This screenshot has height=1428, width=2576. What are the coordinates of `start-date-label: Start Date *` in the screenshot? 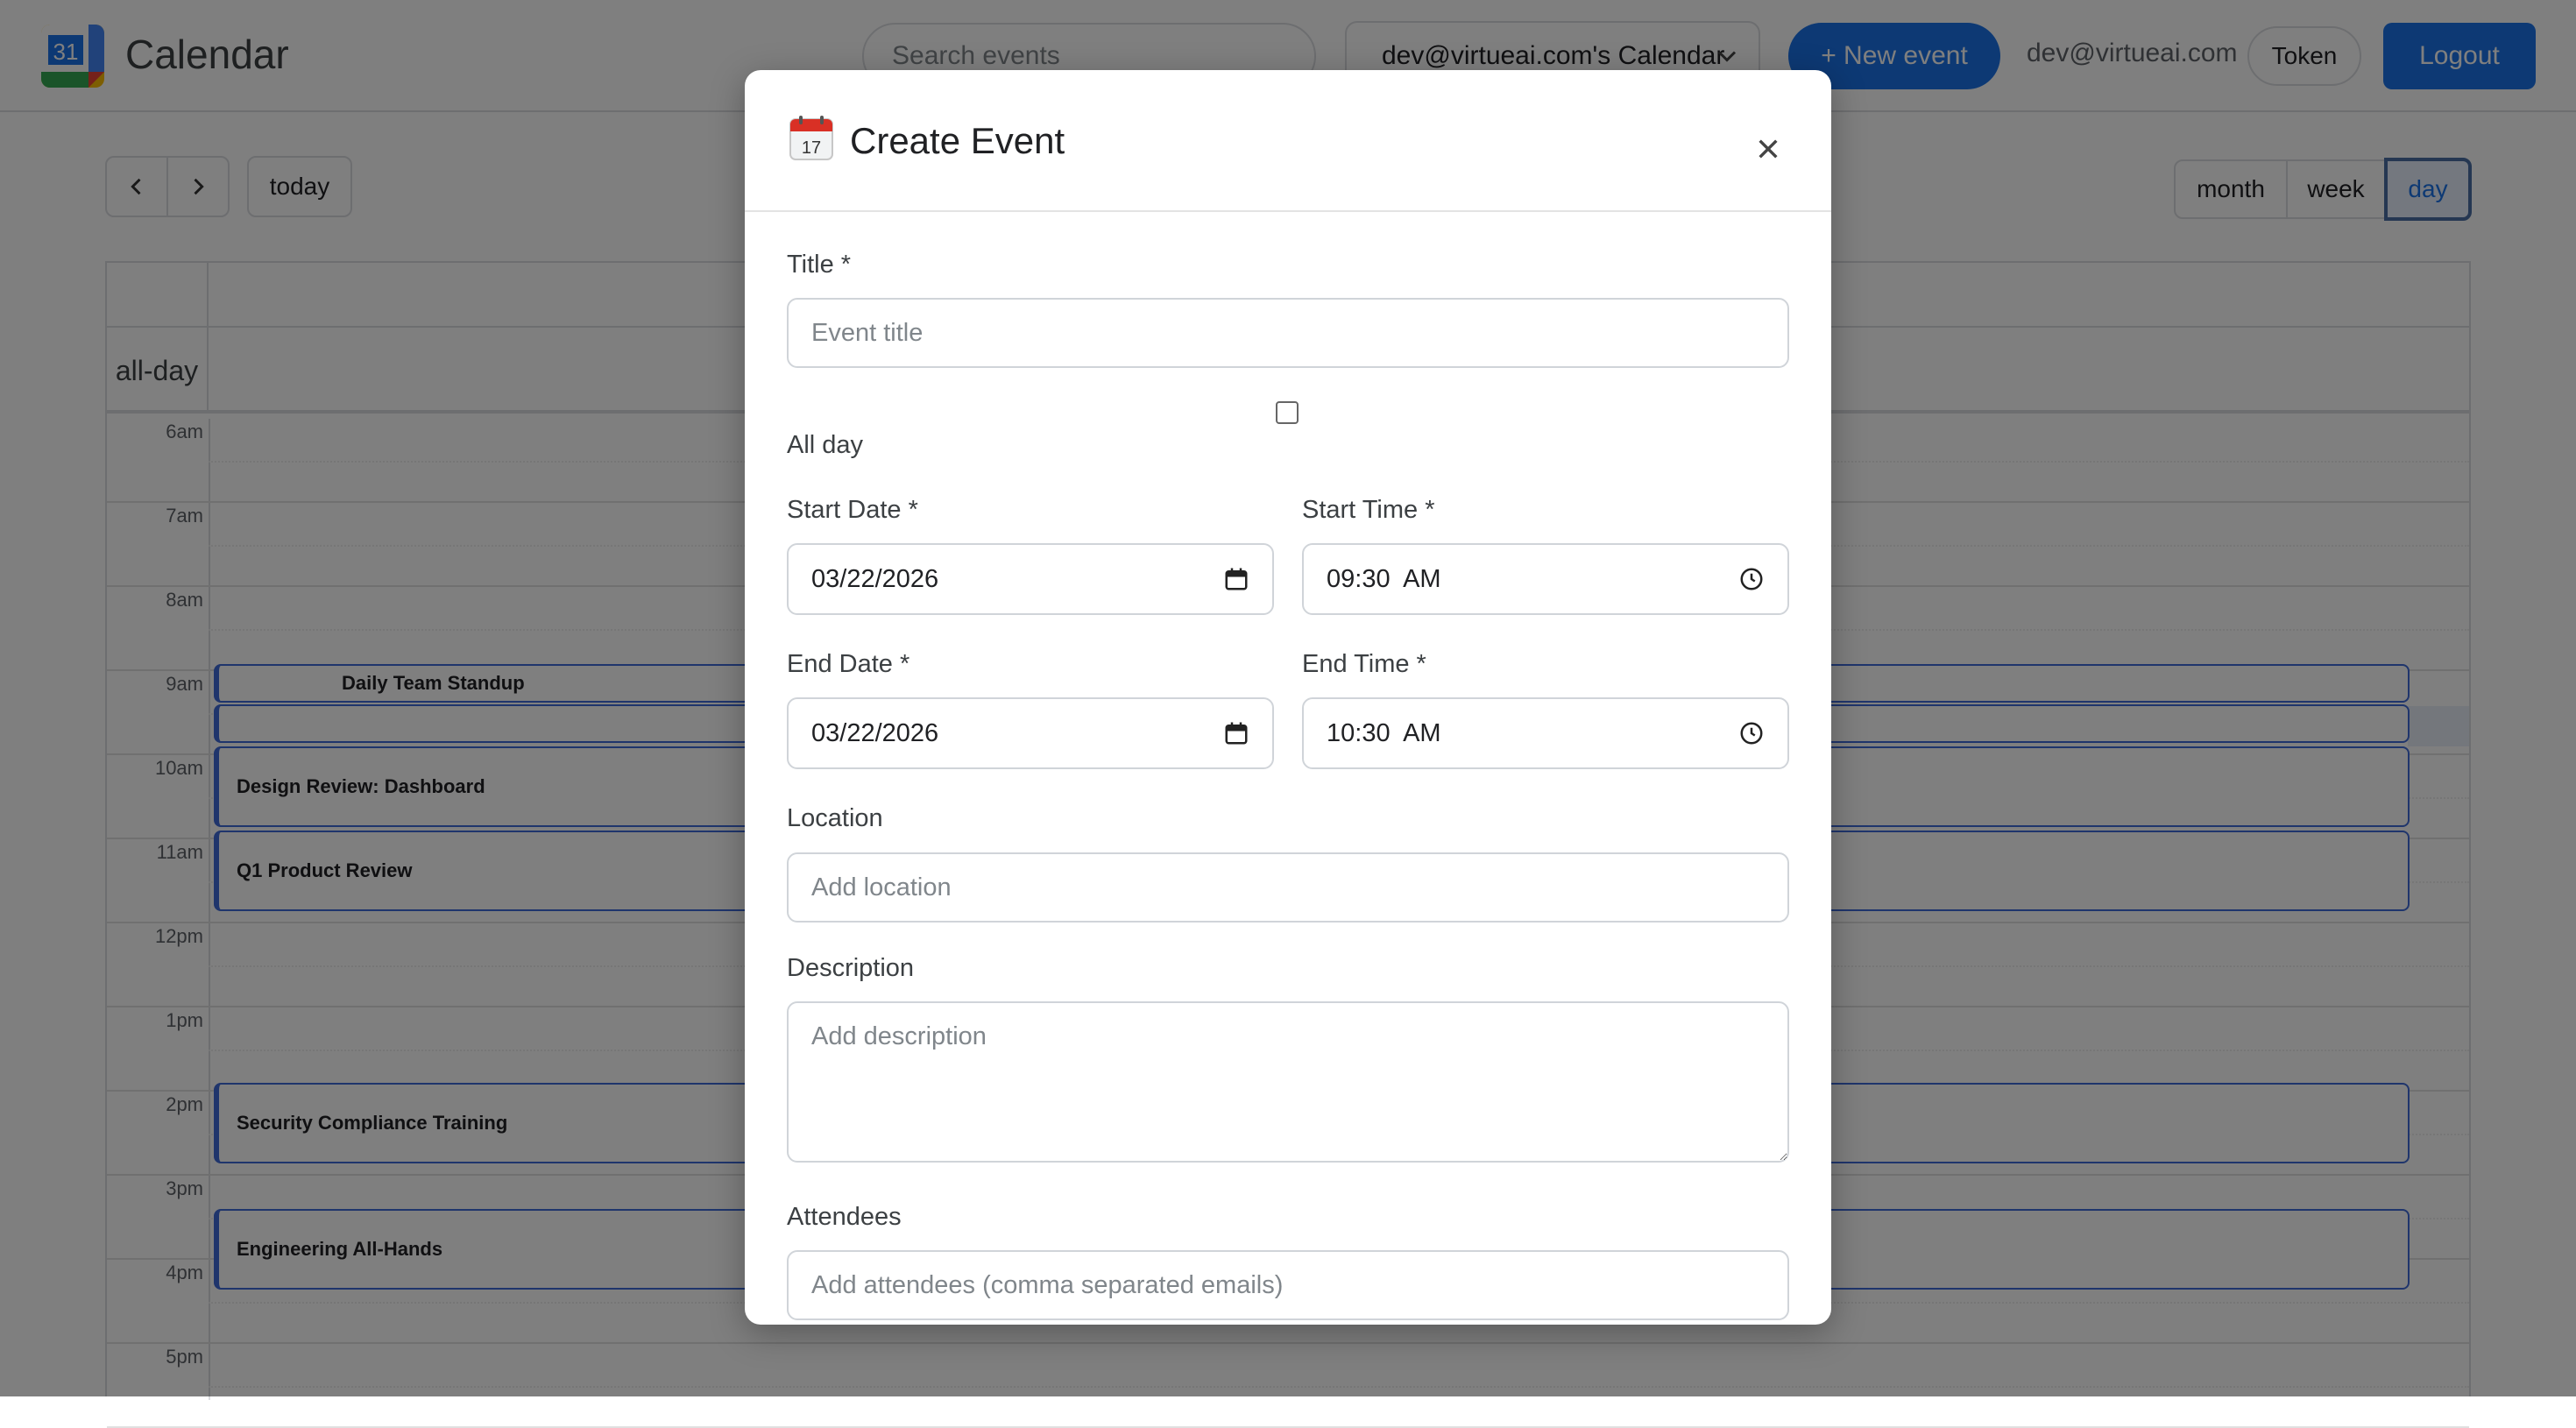 It's located at (852, 510).